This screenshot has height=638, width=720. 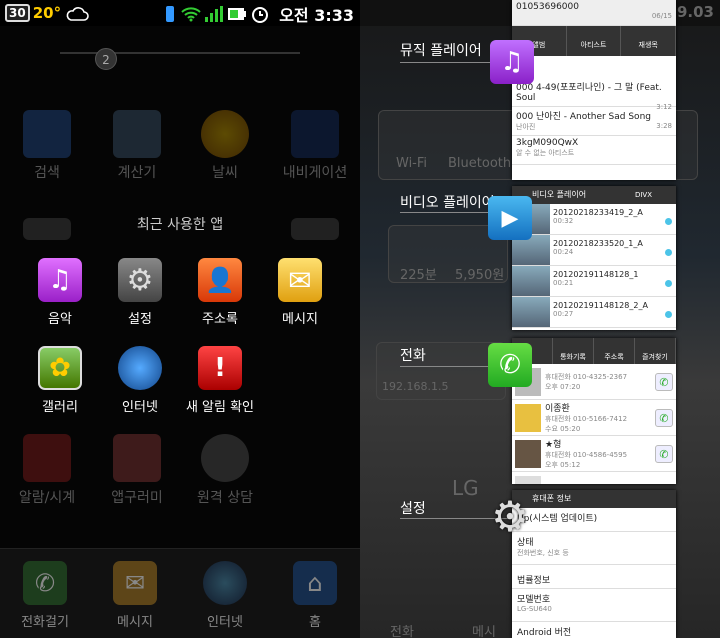 I want to click on video-play-icon: ▶, so click(x=510, y=218).